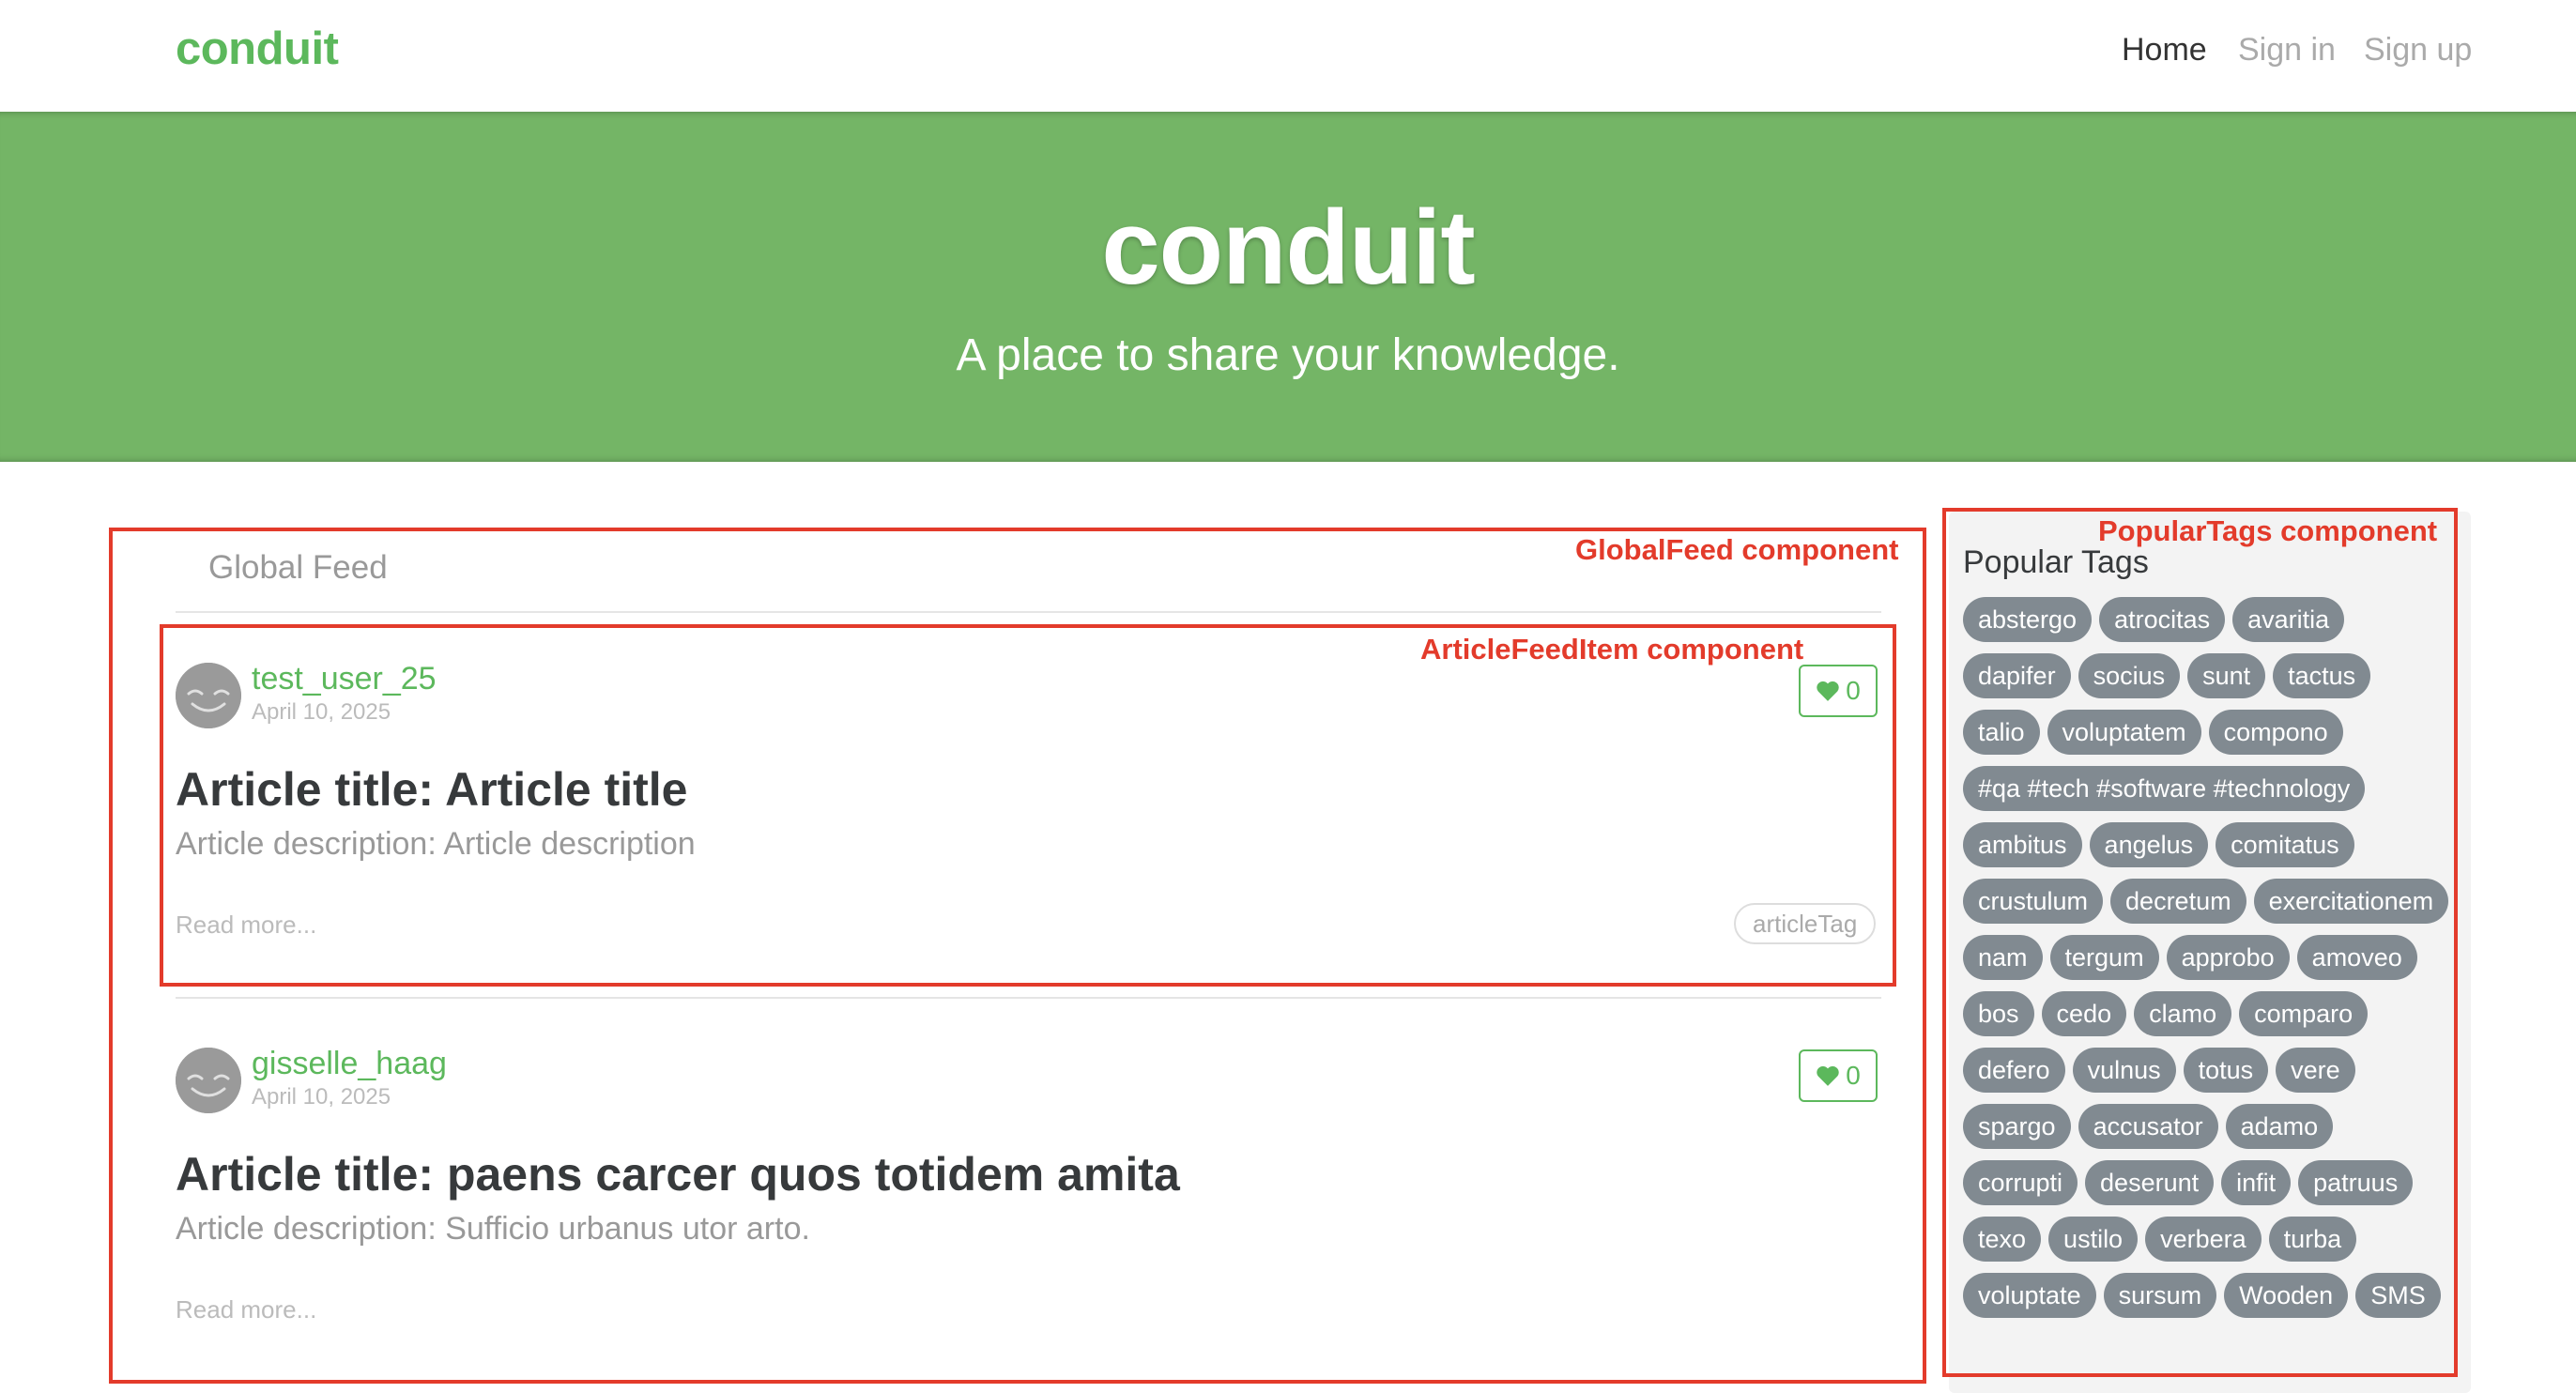 The image size is (2576, 1393). What do you see at coordinates (1288, 355) in the screenshot?
I see `banner-subtitle: A place to share your knowledge.` at bounding box center [1288, 355].